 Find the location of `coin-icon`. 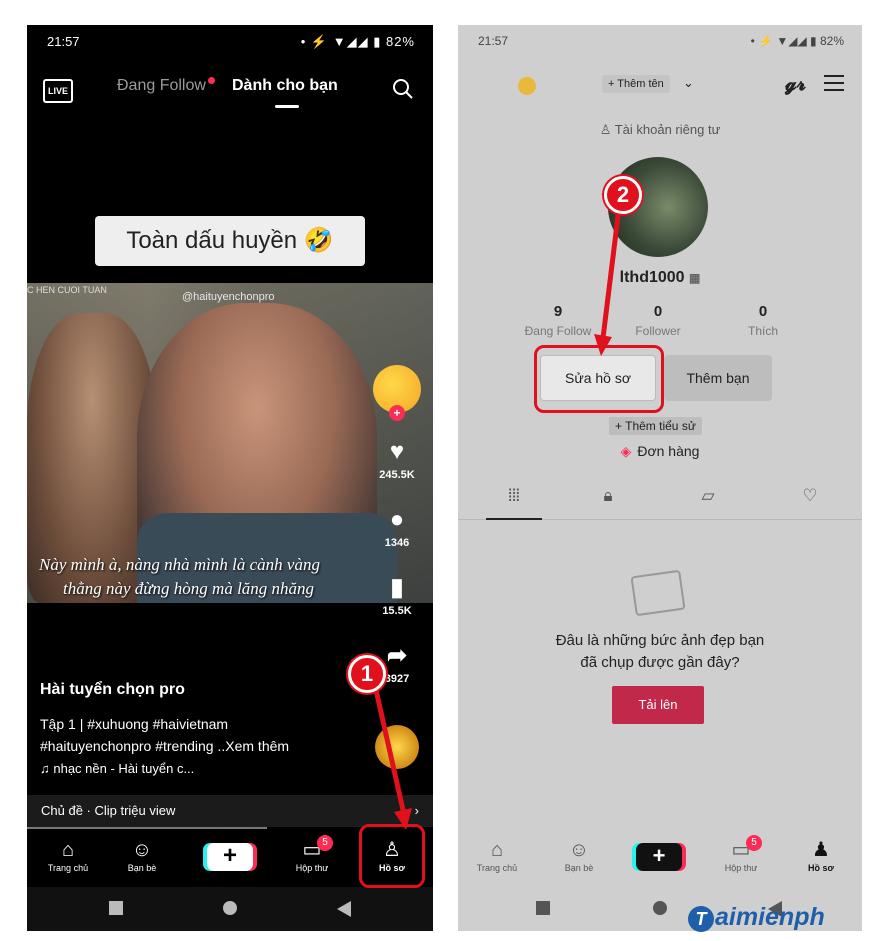

coin-icon is located at coordinates (527, 86).